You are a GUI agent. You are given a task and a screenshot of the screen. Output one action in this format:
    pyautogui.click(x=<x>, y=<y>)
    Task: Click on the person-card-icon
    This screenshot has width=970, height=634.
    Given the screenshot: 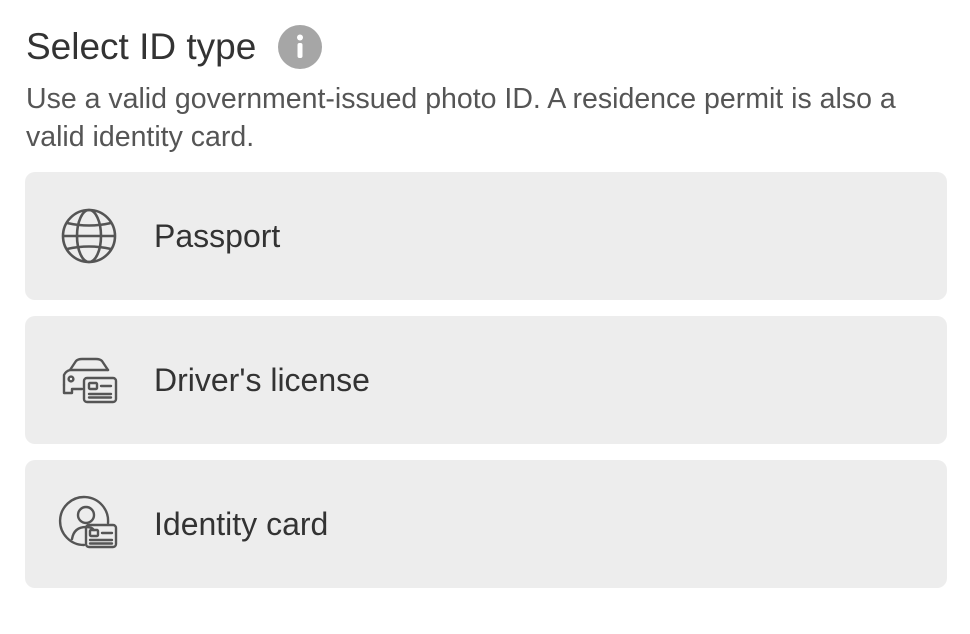 What is the action you would take?
    pyautogui.click(x=89, y=524)
    